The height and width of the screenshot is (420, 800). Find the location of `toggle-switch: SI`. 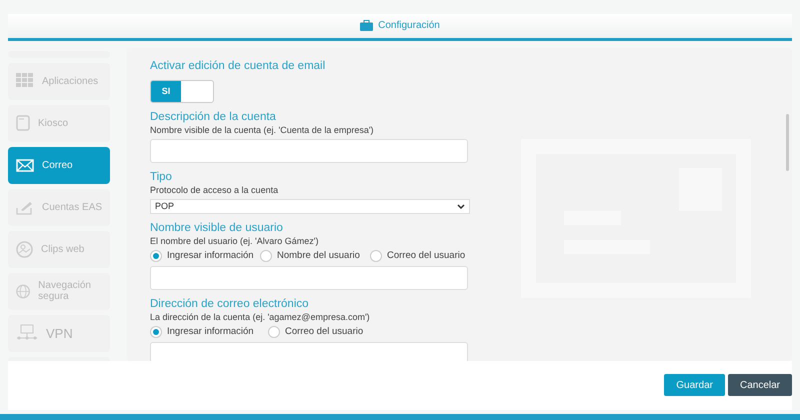

toggle-switch: SI is located at coordinates (182, 91).